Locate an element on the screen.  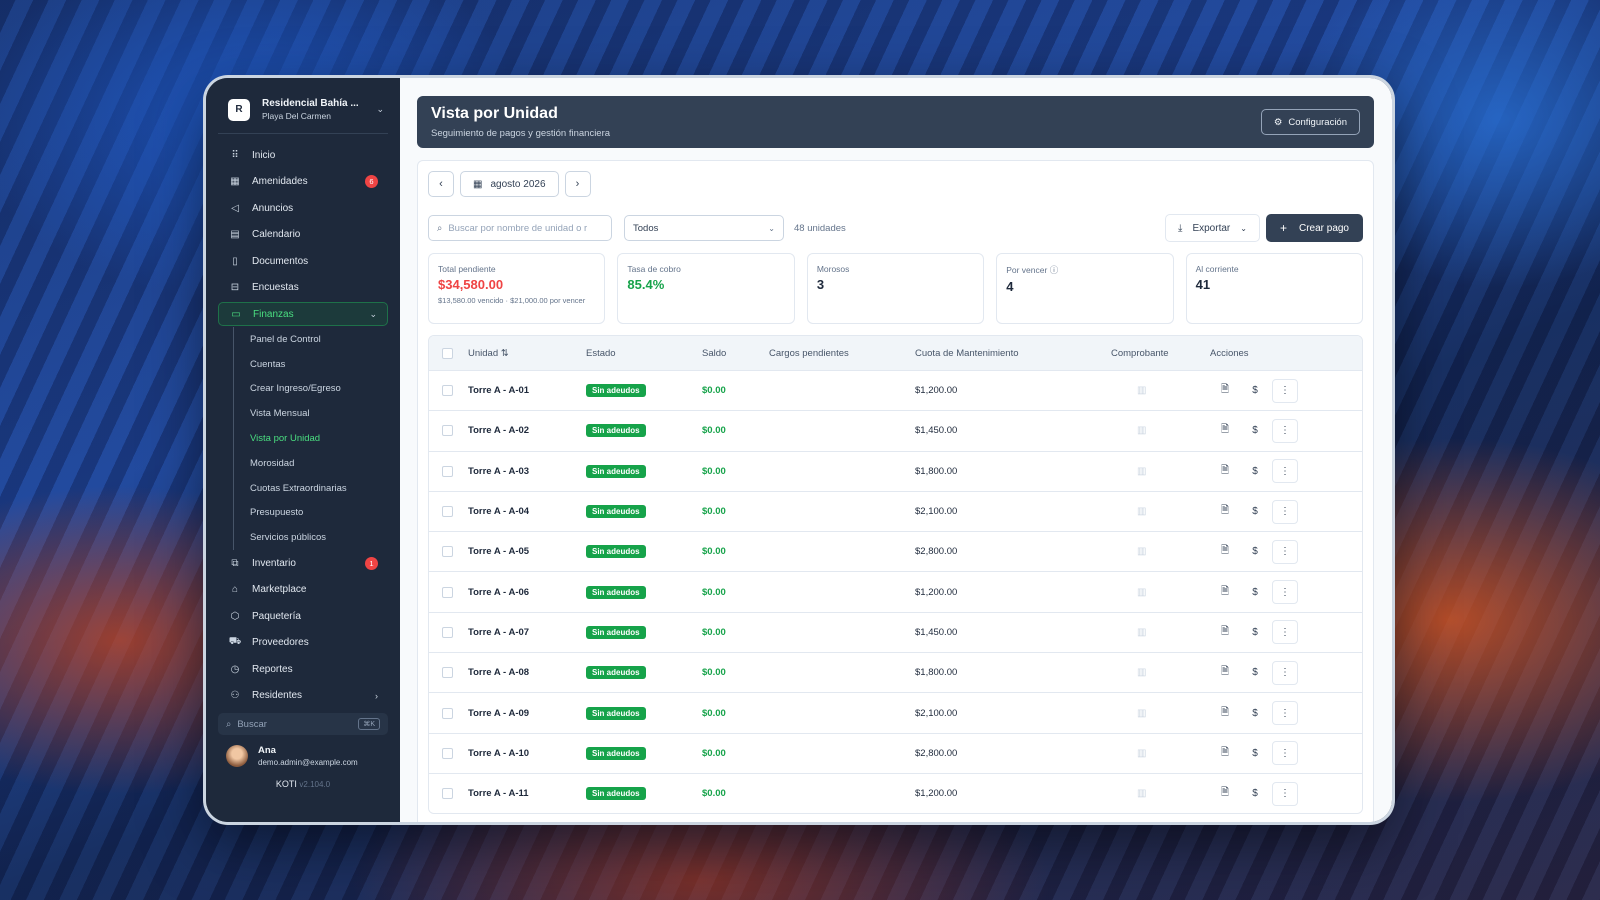
sidebar-item-encuestas: ⊟ Encuestas is located at coordinates (303, 288).